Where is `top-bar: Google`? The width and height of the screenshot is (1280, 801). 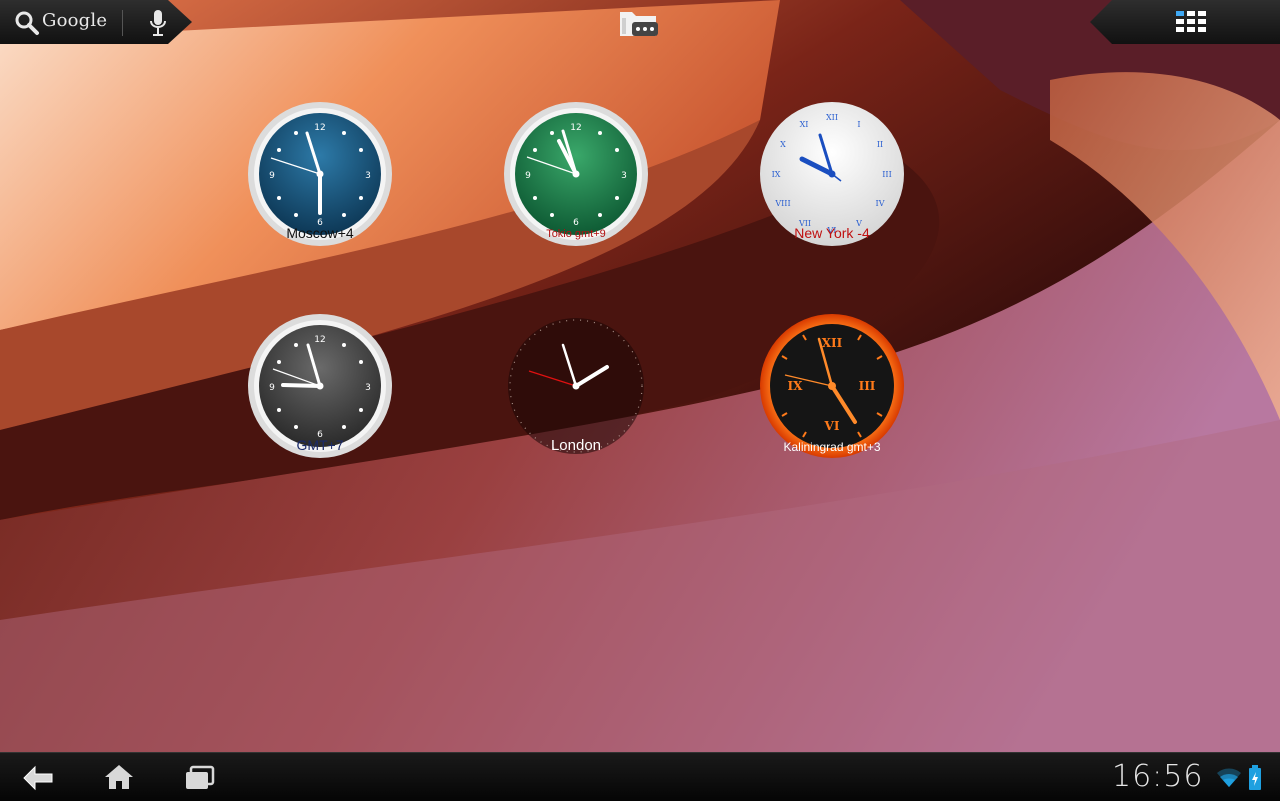
top-bar: Google is located at coordinates (640, 22).